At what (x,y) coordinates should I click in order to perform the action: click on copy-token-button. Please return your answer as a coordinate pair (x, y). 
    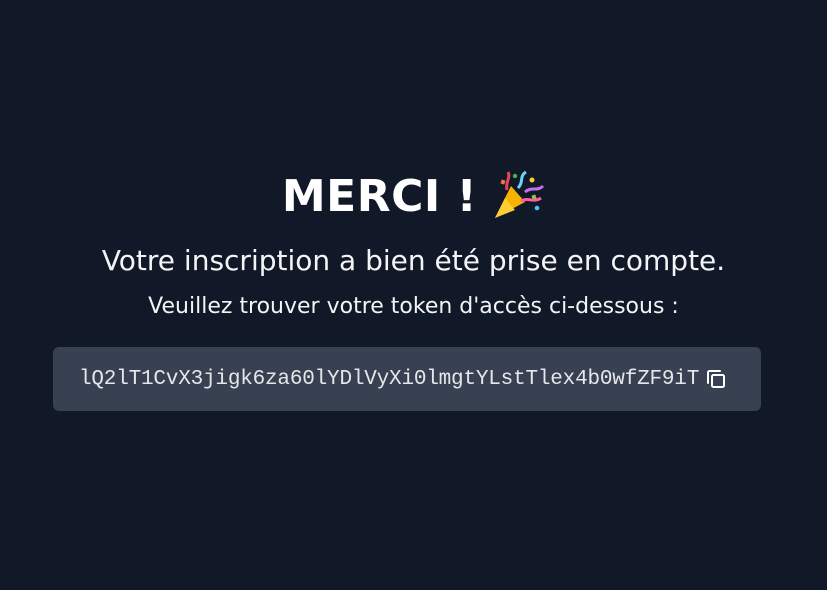
    Looking at the image, I should click on (716, 379).